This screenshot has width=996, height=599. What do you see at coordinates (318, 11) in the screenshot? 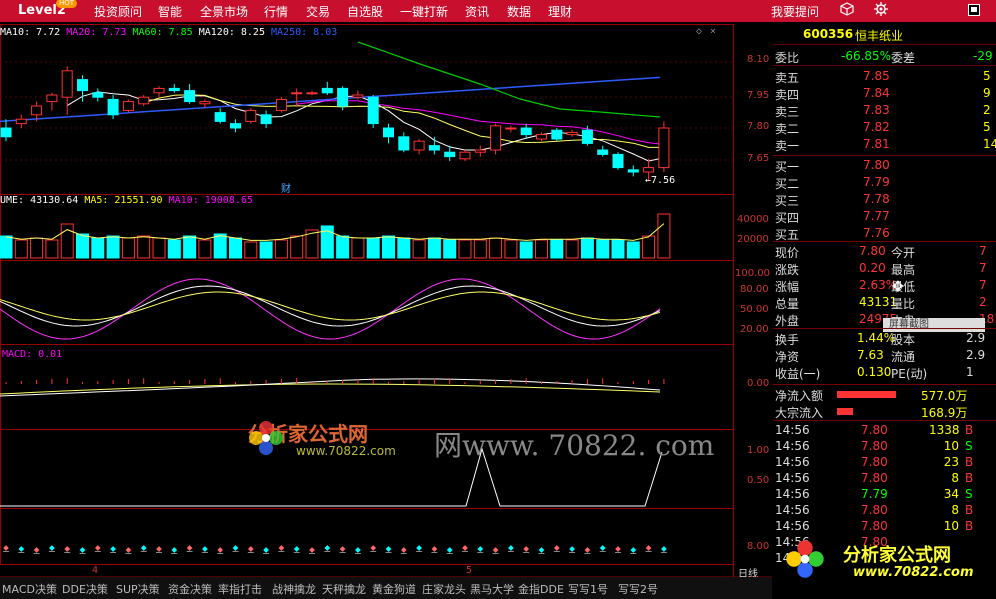
I see `menu-item: 交易` at bounding box center [318, 11].